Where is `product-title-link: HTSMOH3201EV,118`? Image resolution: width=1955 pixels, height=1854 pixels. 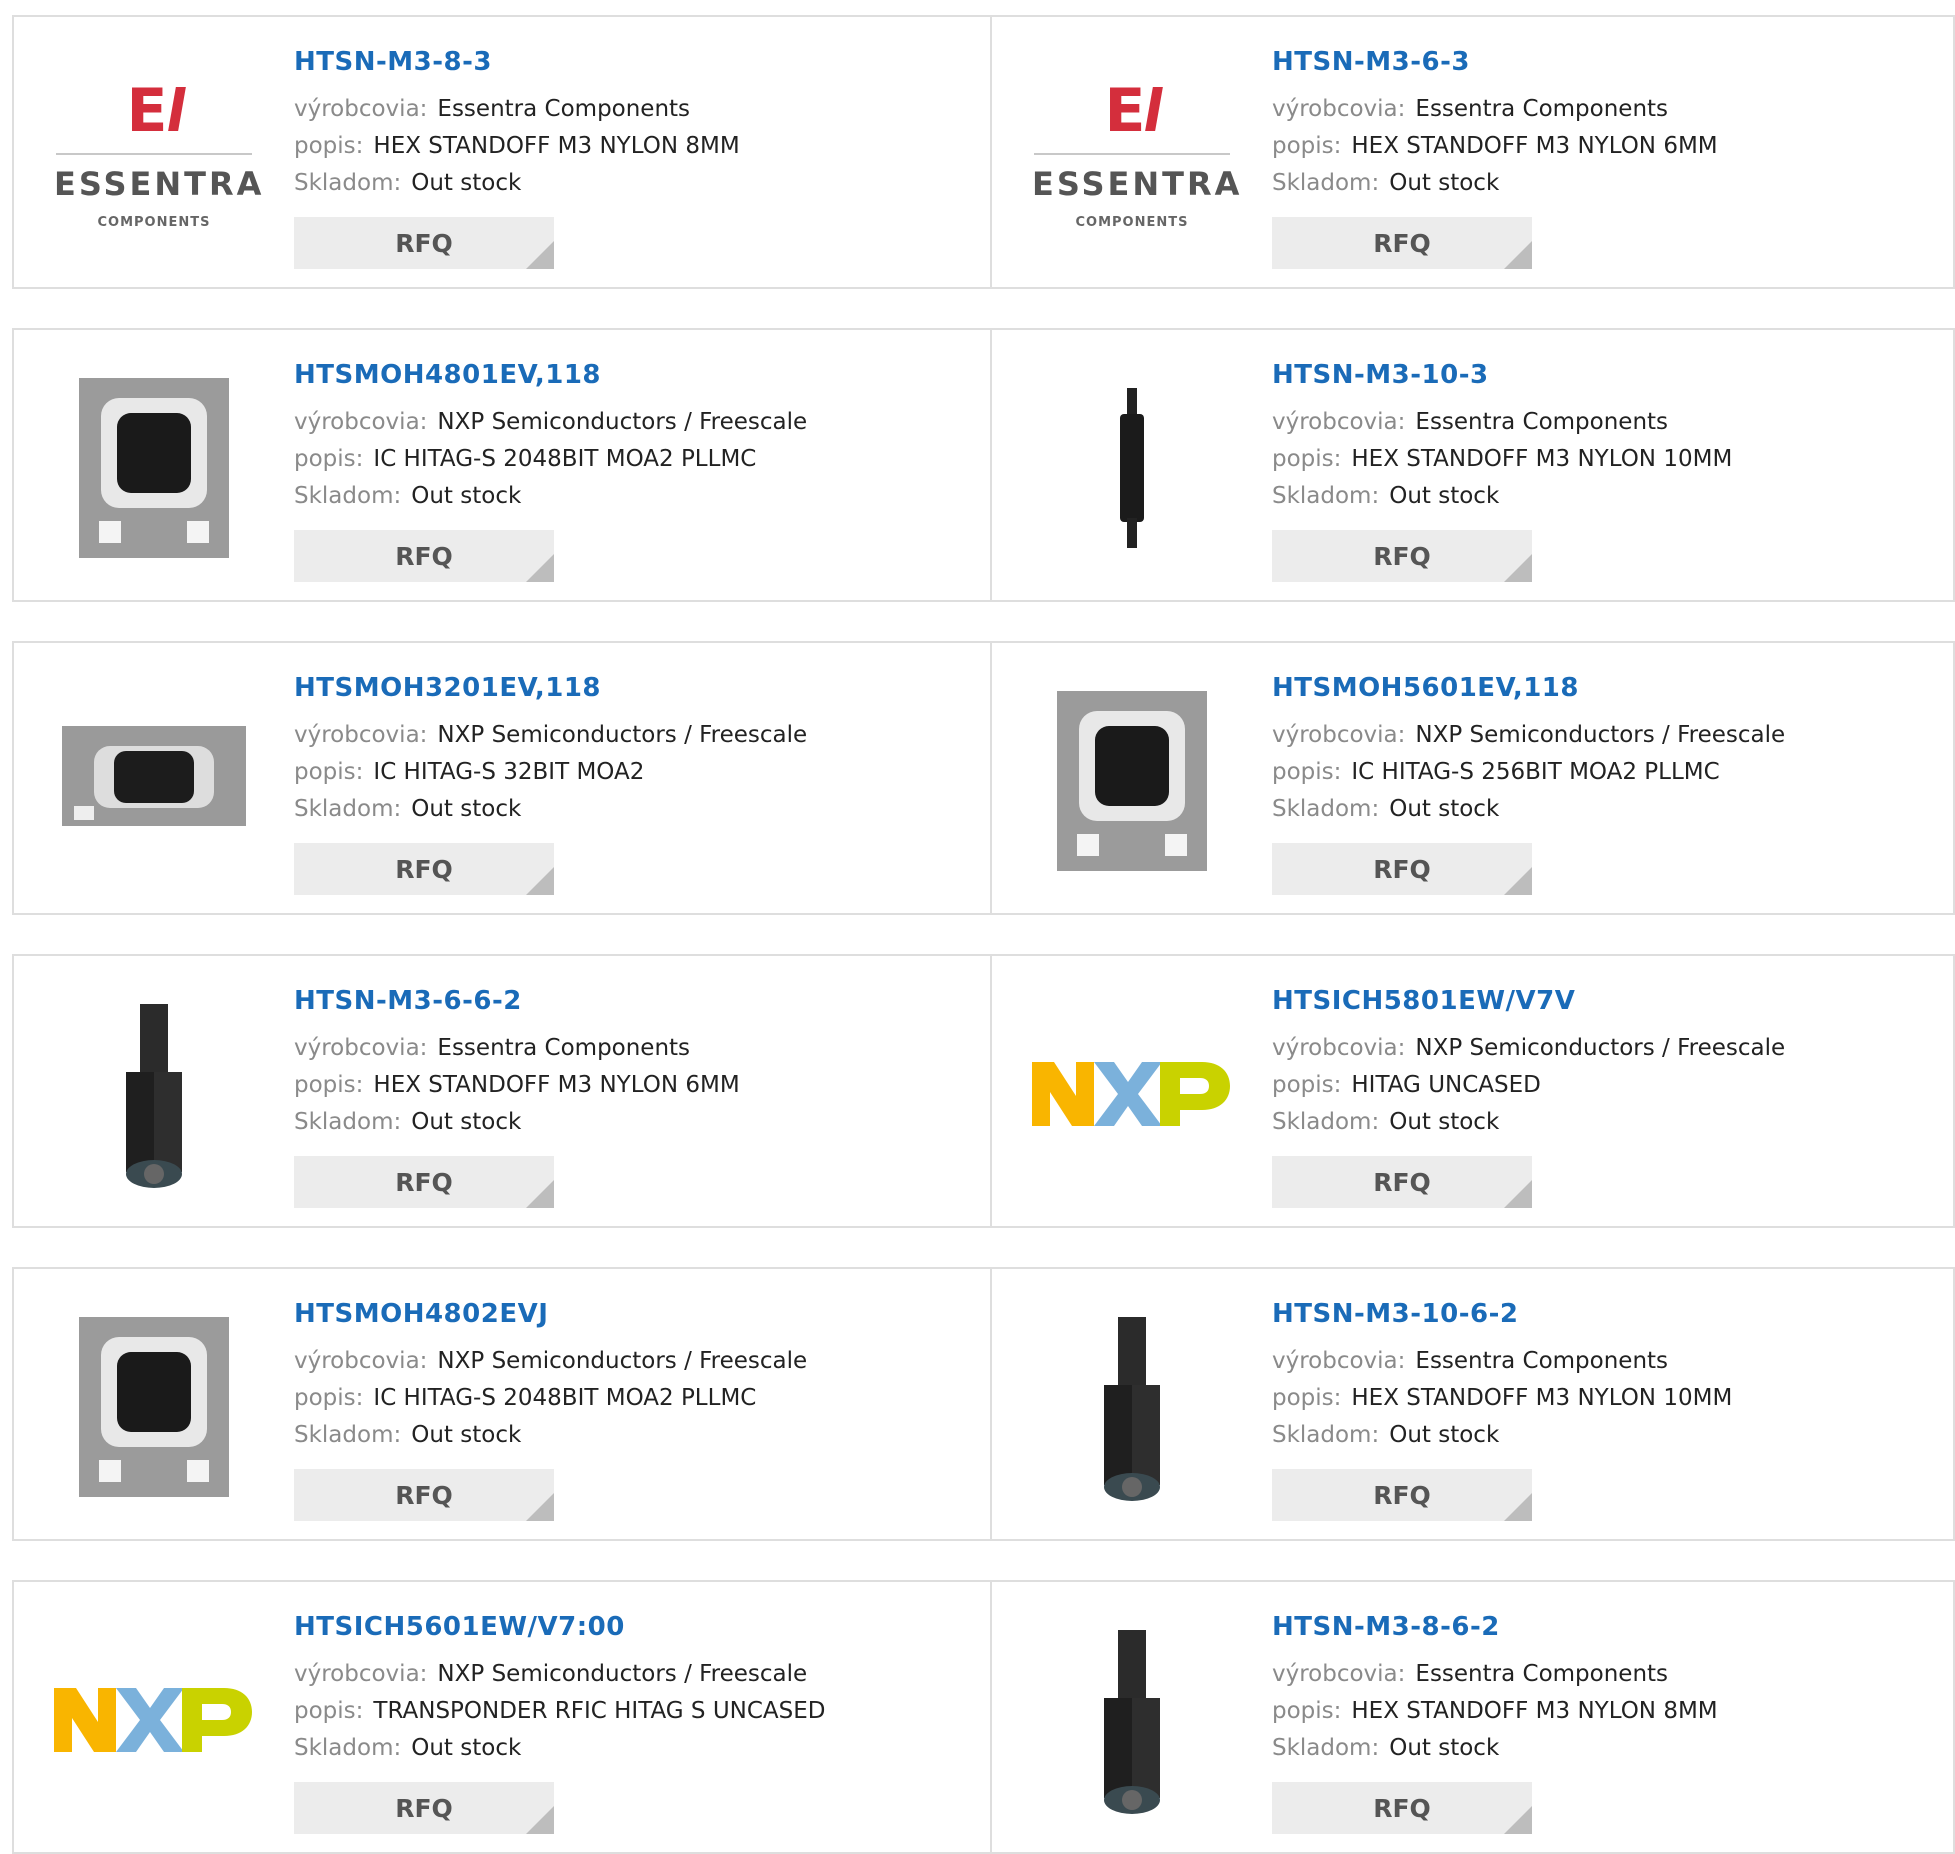
product-title-link: HTSMOH3201EV,118 is located at coordinates (550, 688).